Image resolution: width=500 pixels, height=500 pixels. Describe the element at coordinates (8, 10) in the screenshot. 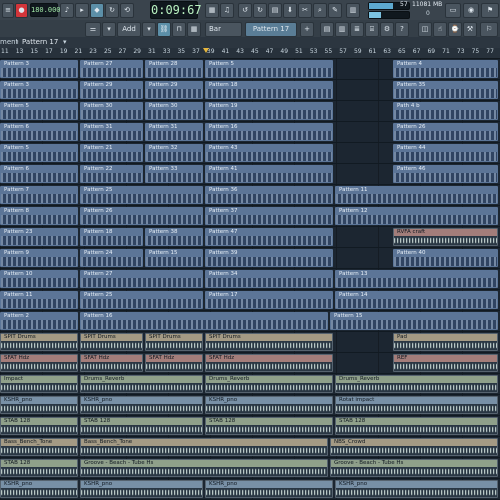

I see `menu-icon: ≡` at that location.